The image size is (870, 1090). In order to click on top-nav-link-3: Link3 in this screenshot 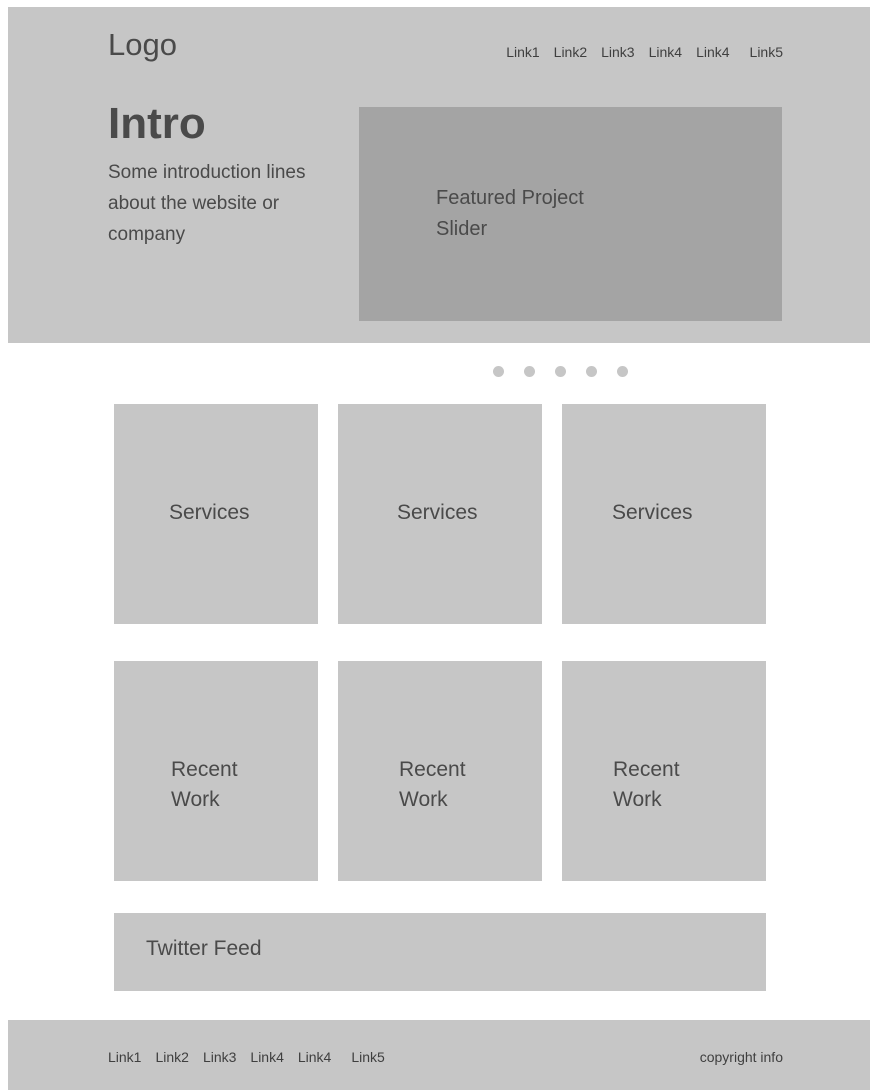, I will do `click(617, 52)`.